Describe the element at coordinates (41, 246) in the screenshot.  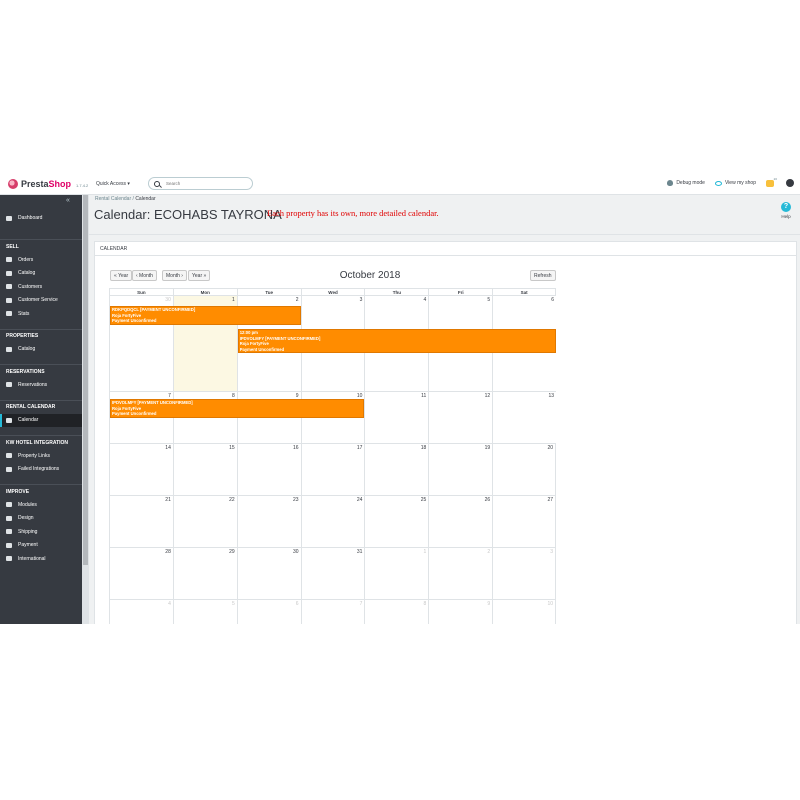
I see `sidebar-section-sell: SELL` at that location.